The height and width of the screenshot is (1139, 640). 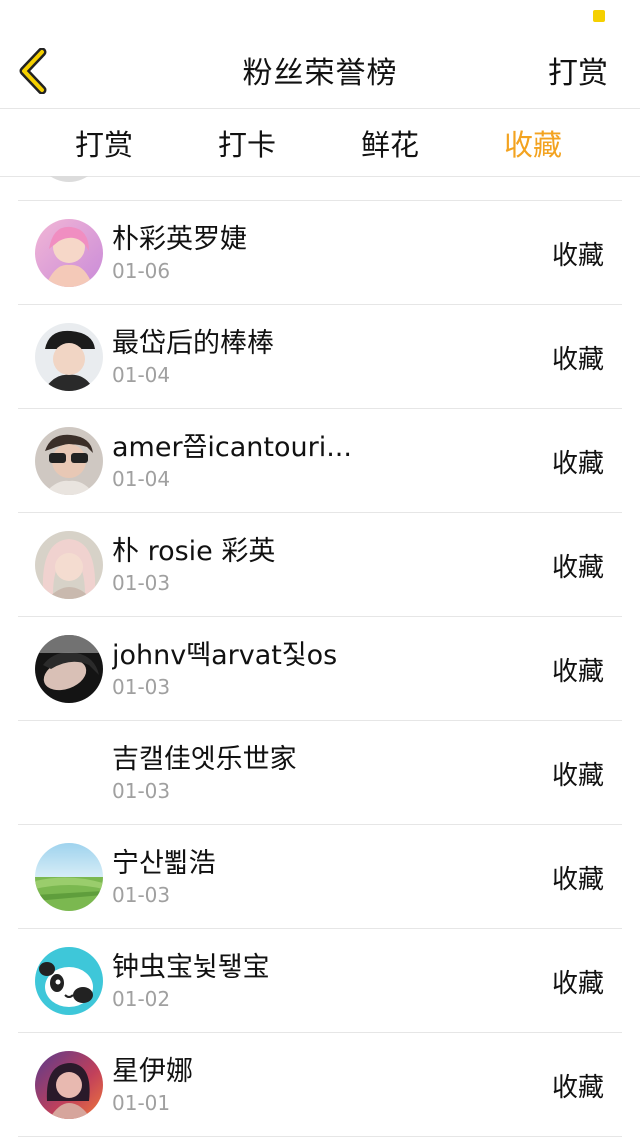 I want to click on tab-checkin: 打卡, so click(x=247, y=142).